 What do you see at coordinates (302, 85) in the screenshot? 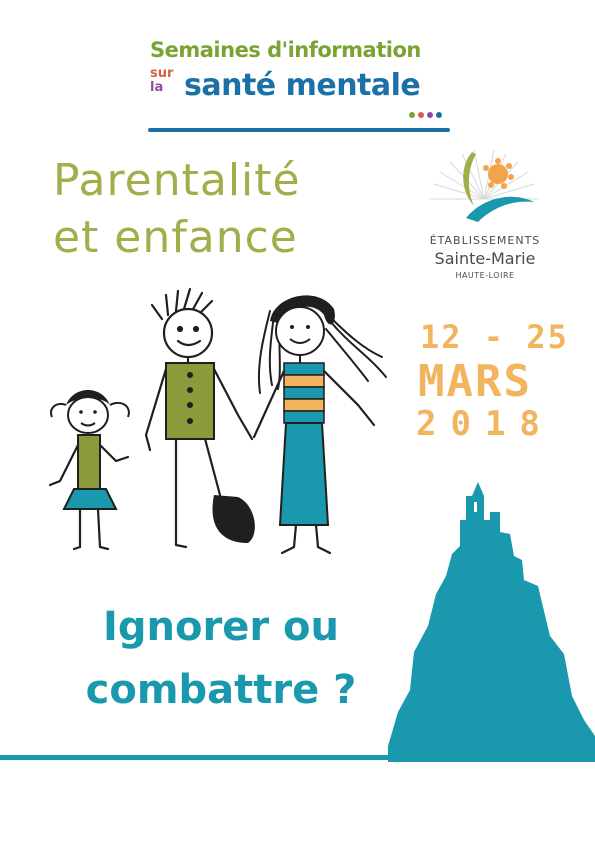
I see `sism-title-line2: santé mentale` at bounding box center [302, 85].